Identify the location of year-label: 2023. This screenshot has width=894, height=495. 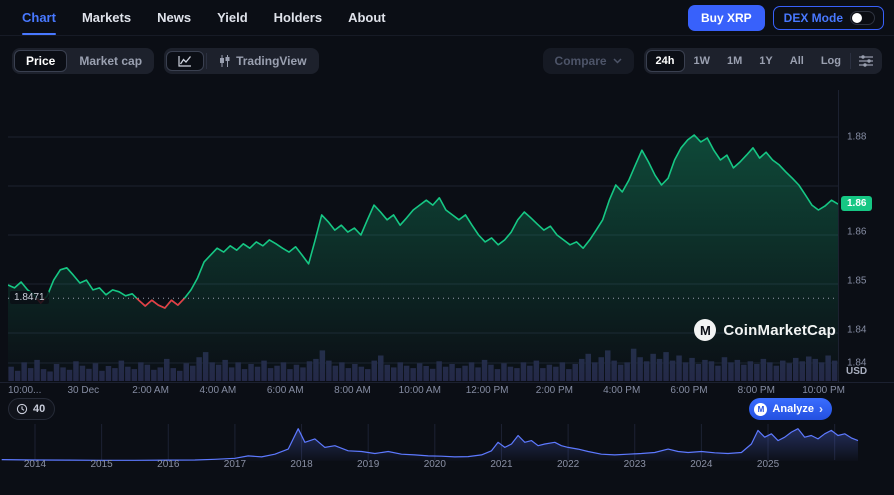
(634, 464).